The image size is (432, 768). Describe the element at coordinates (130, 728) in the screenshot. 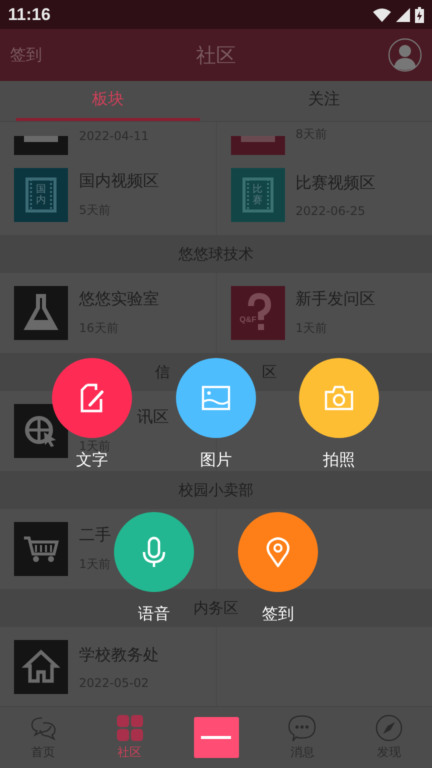

I see `grid-icon` at that location.